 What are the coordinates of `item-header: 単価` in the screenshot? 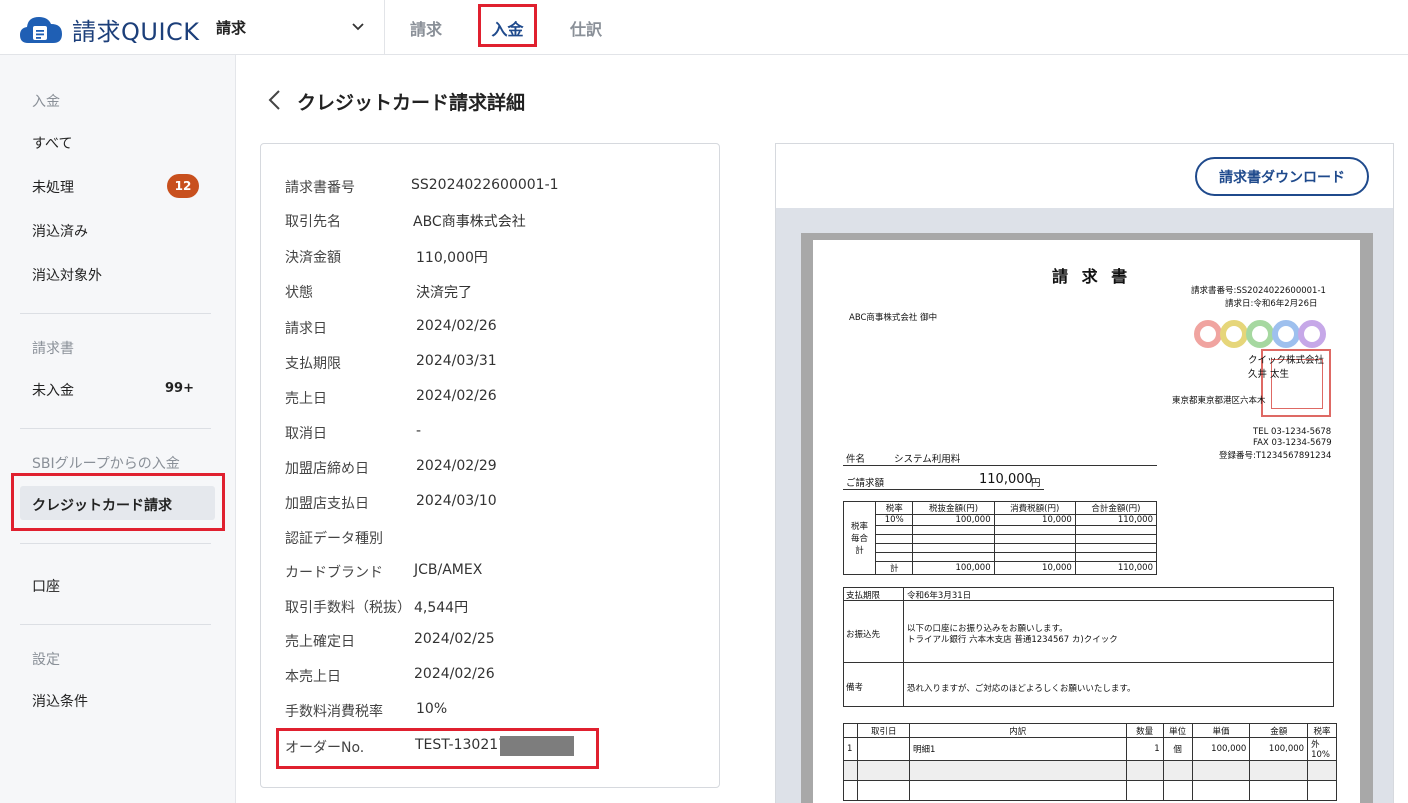 It's located at (1221, 730).